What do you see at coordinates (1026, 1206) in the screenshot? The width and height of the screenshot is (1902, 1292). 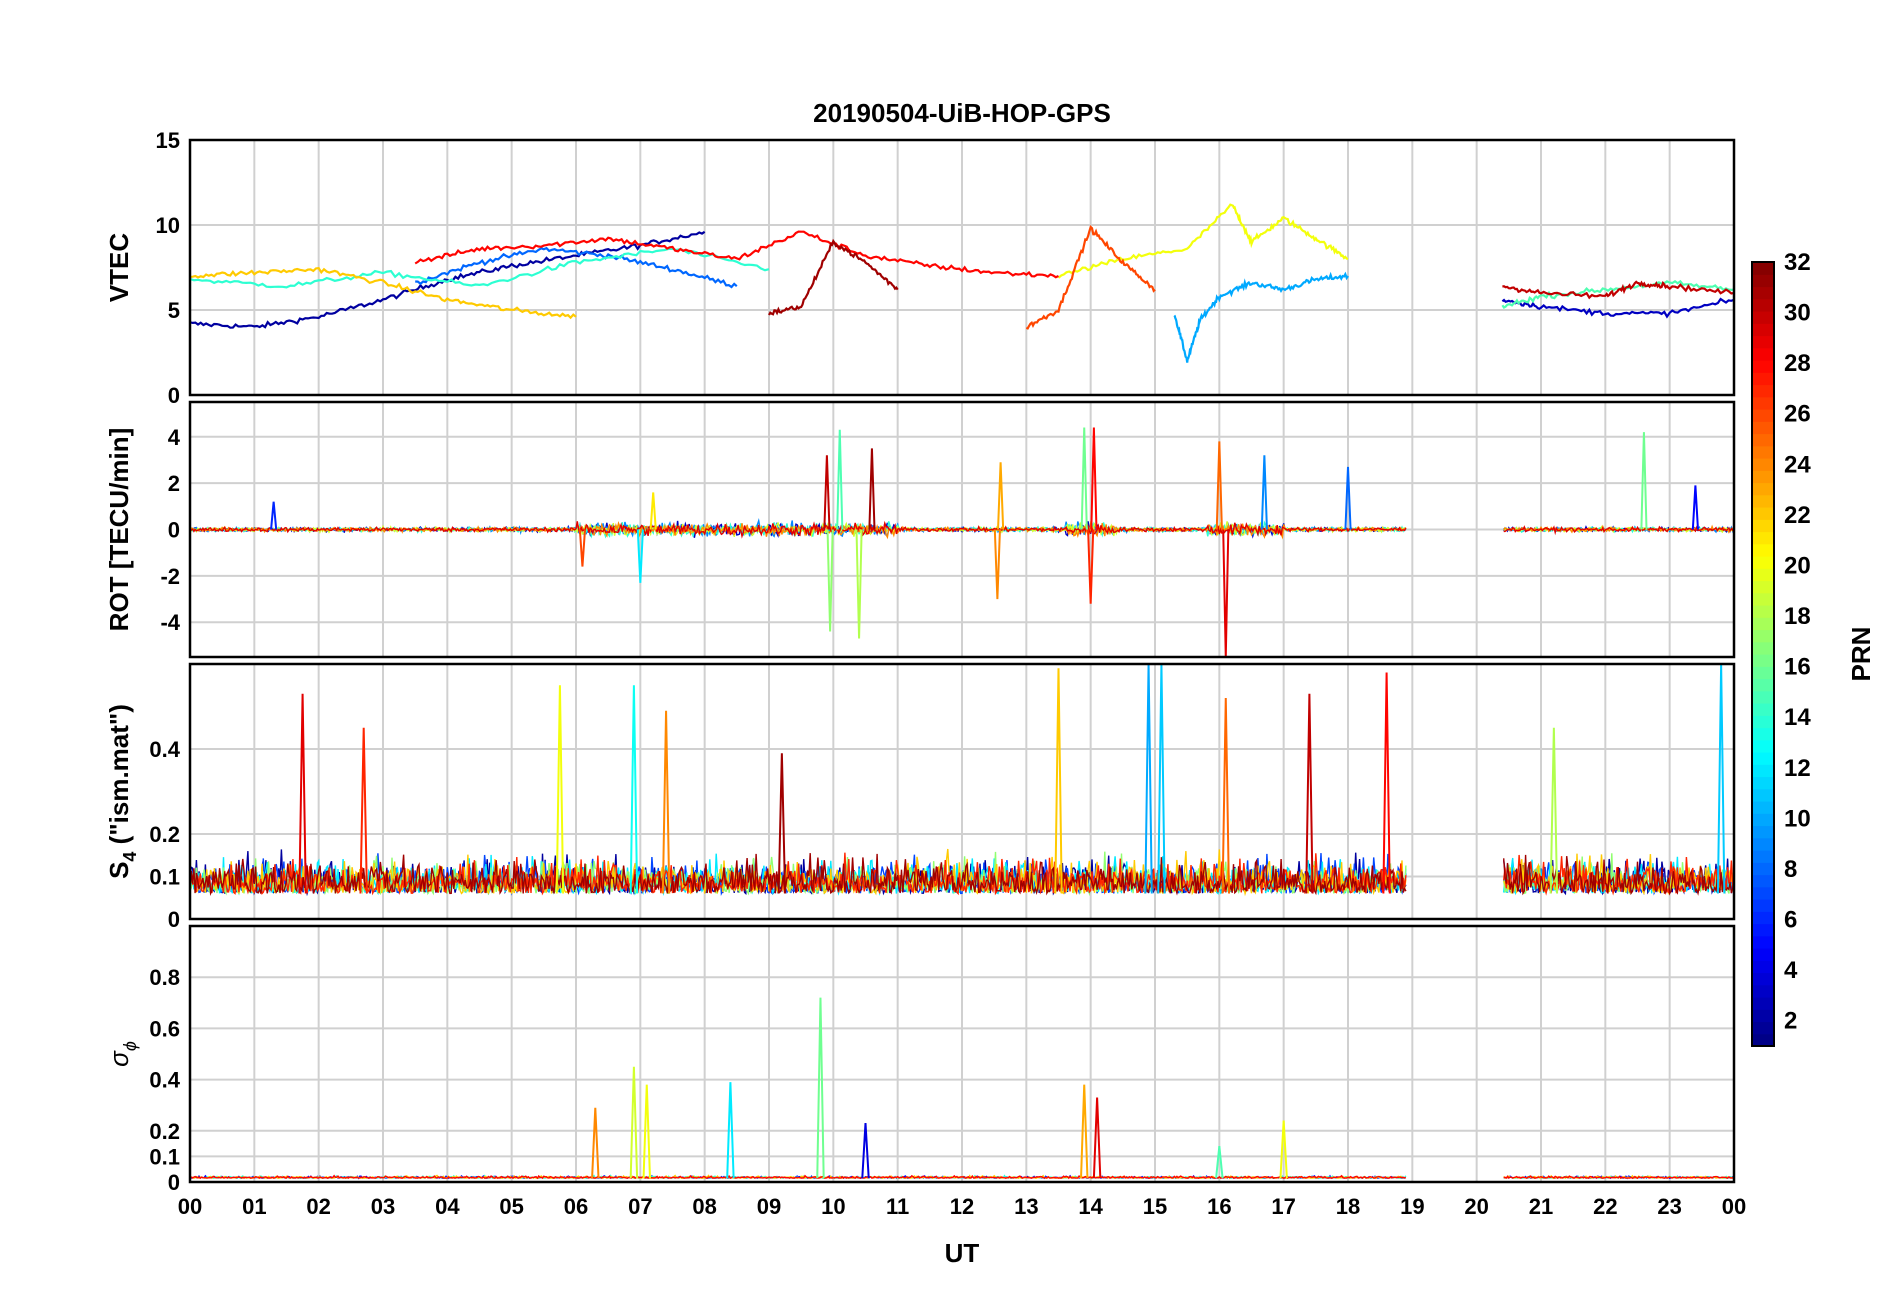 I see `x-tick-label: 13` at bounding box center [1026, 1206].